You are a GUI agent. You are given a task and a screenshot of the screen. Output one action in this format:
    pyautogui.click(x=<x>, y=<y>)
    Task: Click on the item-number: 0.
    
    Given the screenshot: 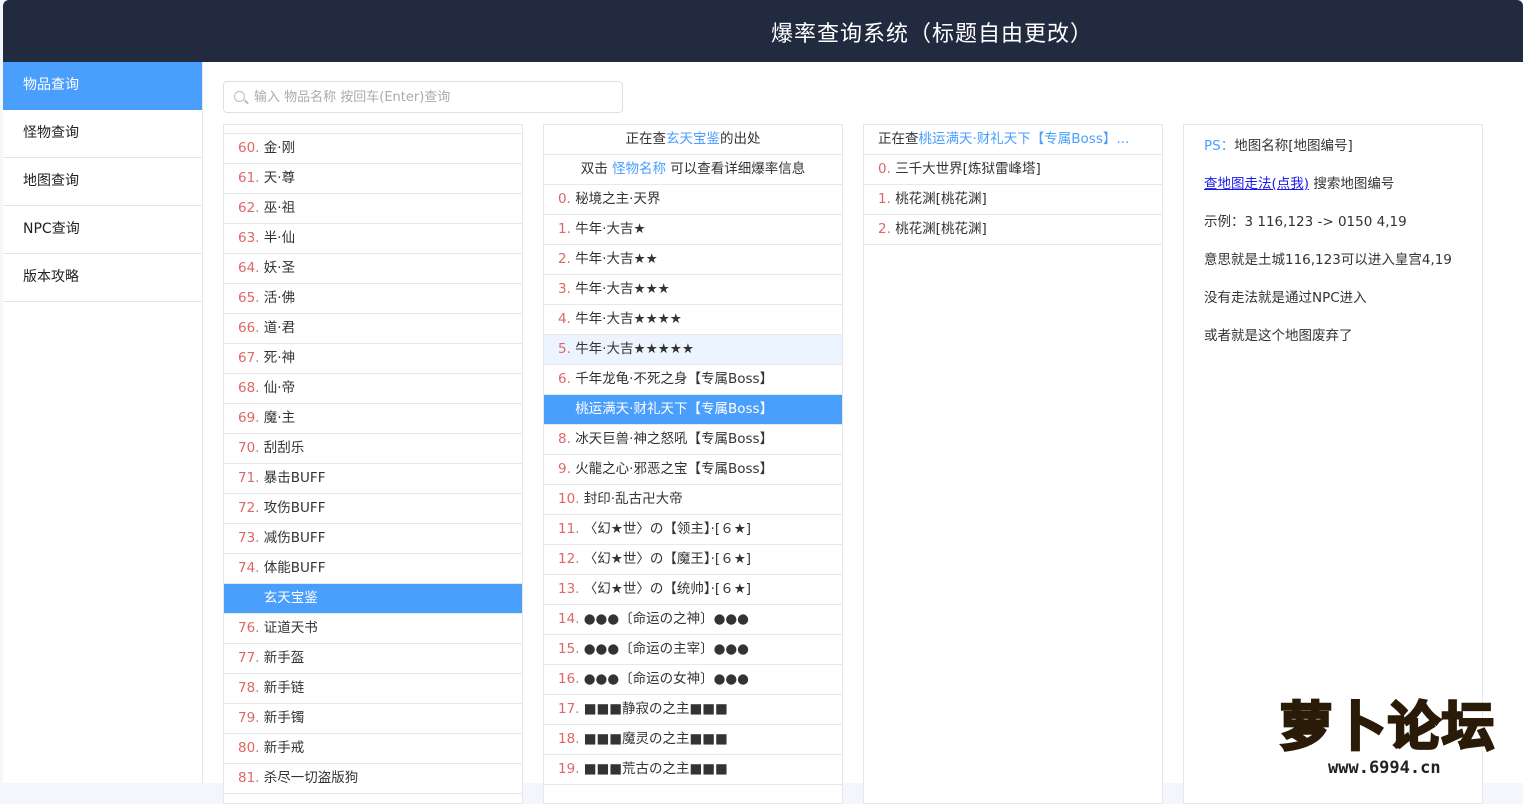 What is the action you would take?
    pyautogui.click(x=884, y=169)
    